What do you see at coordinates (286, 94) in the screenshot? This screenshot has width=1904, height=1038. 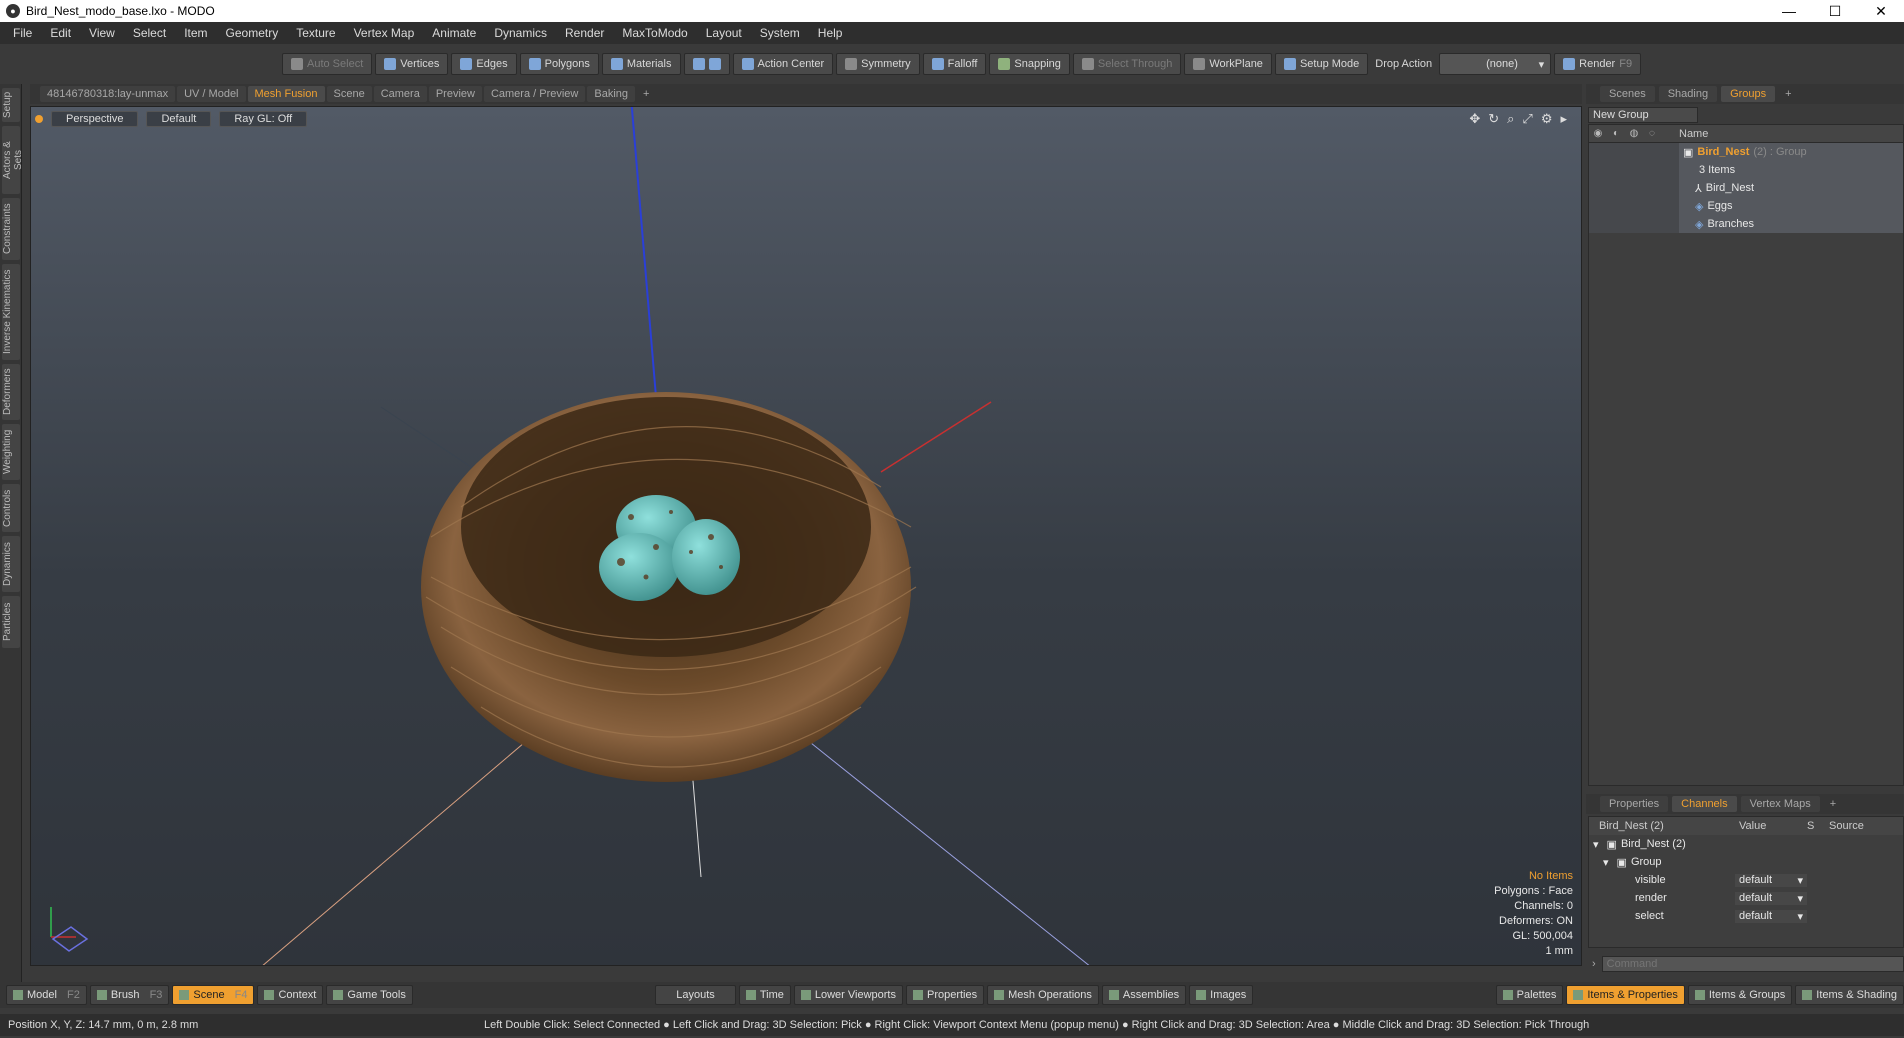 I see `tab-mesh-fusion: Mesh Fusion` at bounding box center [286, 94].